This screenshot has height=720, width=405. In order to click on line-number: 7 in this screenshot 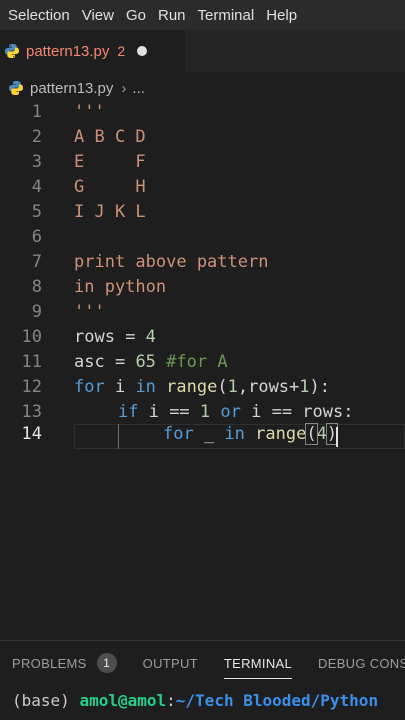, I will do `click(36, 262)`.